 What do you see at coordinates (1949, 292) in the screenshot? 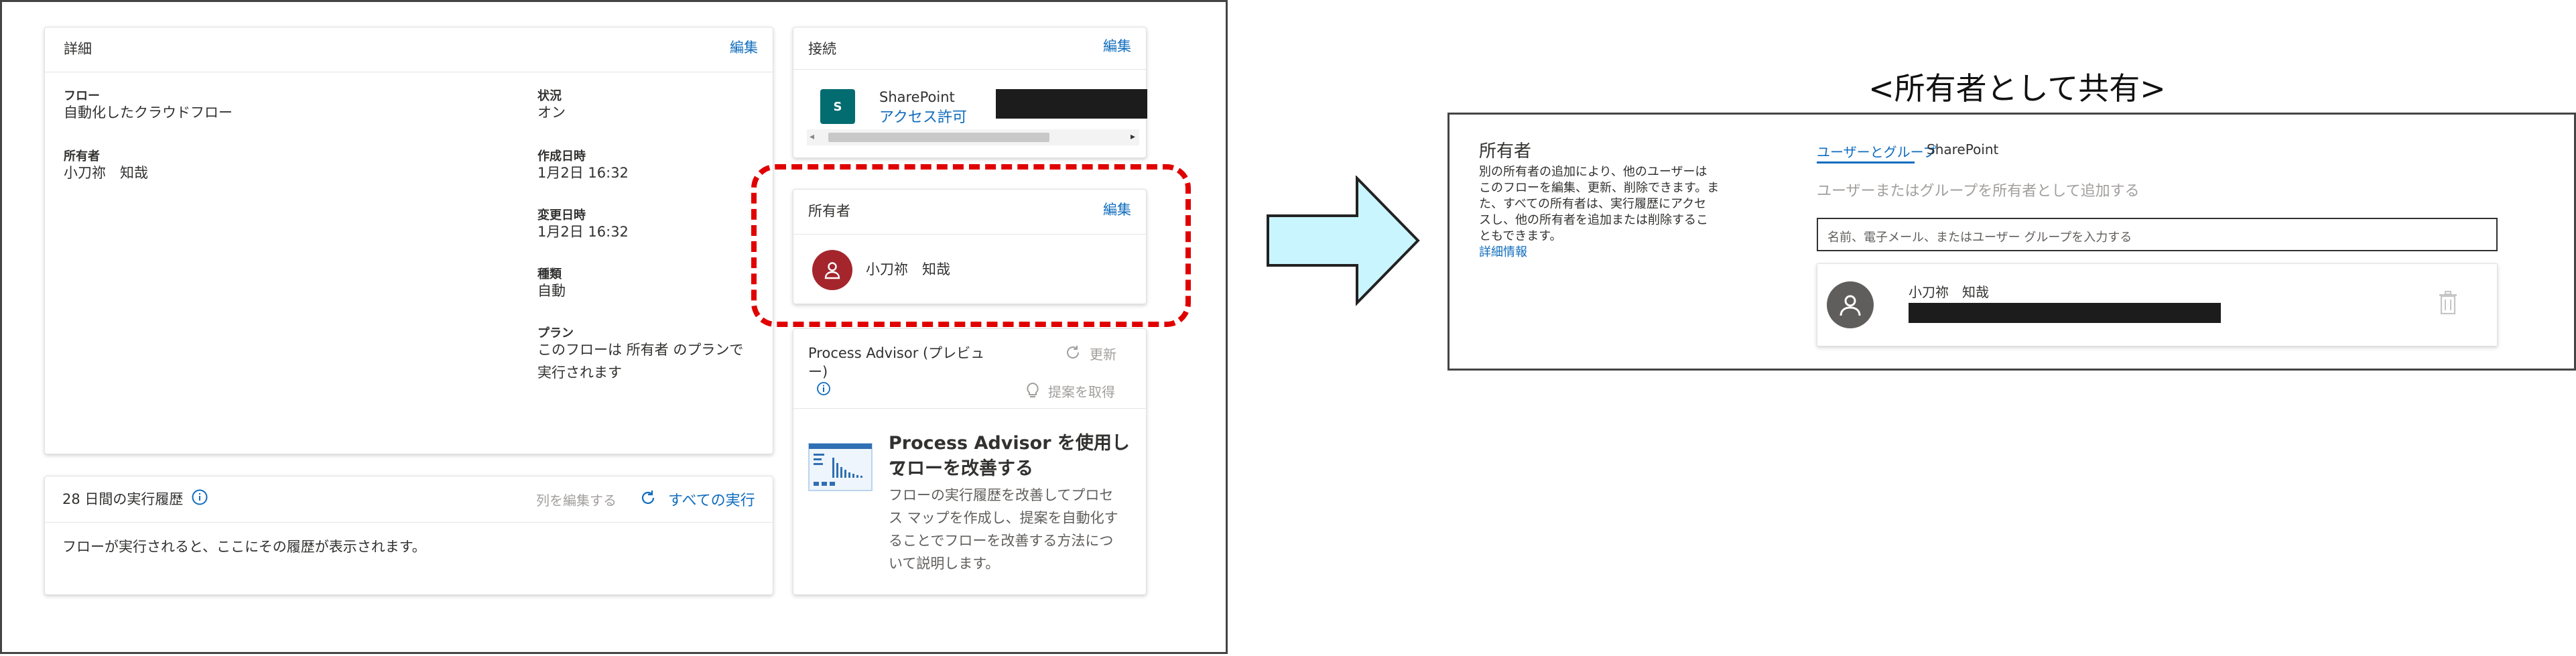
I see `owner-list-name: 小刀祢 知哉` at bounding box center [1949, 292].